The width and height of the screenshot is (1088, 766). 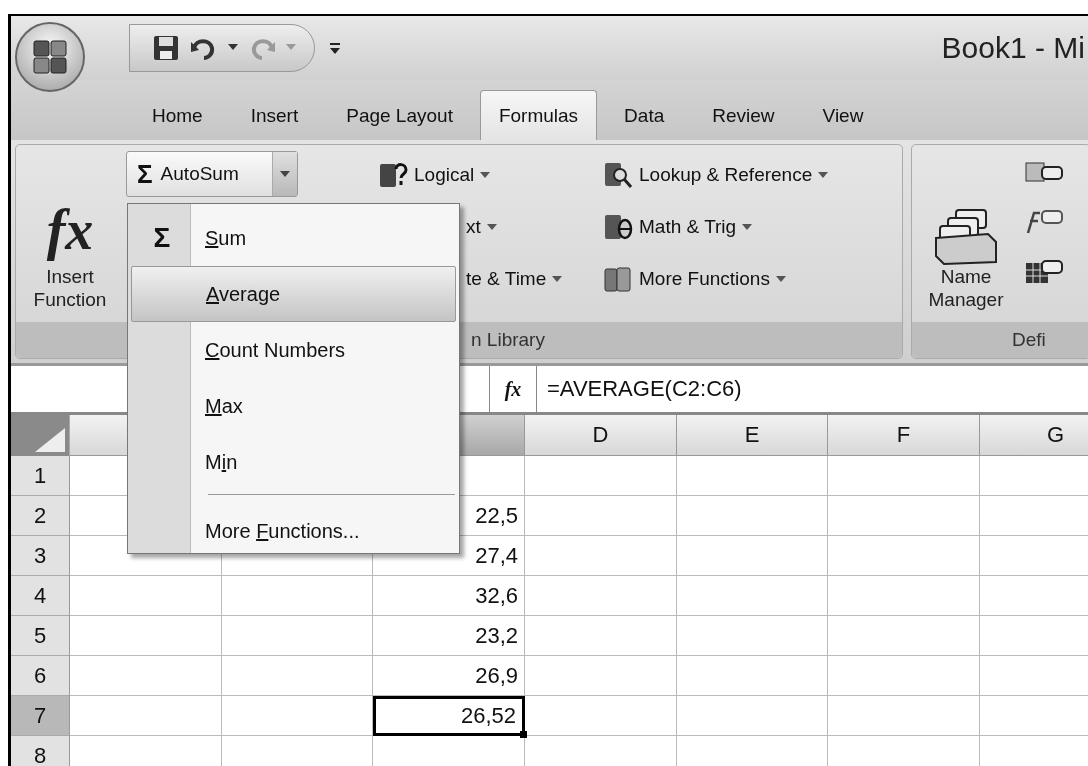 What do you see at coordinates (40, 636) in the screenshot?
I see `row-header: 5` at bounding box center [40, 636].